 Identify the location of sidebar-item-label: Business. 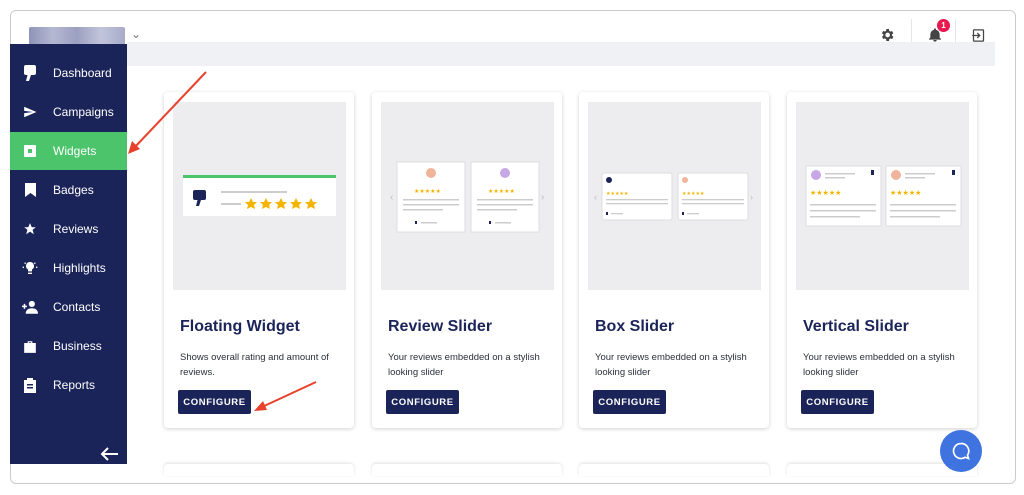
(77, 346).